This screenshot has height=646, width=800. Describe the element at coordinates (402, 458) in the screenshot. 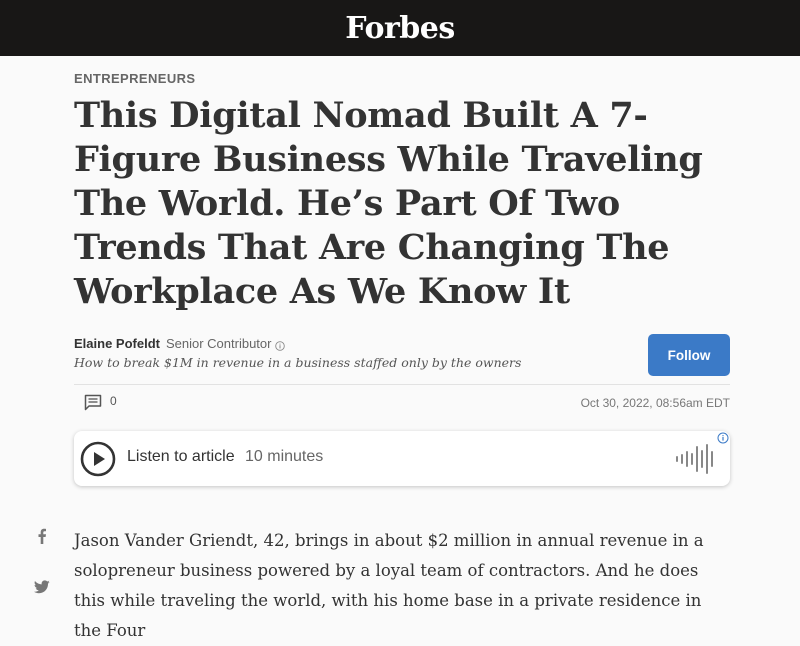

I see `audio-player-card: Listen to article 10 minutes` at that location.